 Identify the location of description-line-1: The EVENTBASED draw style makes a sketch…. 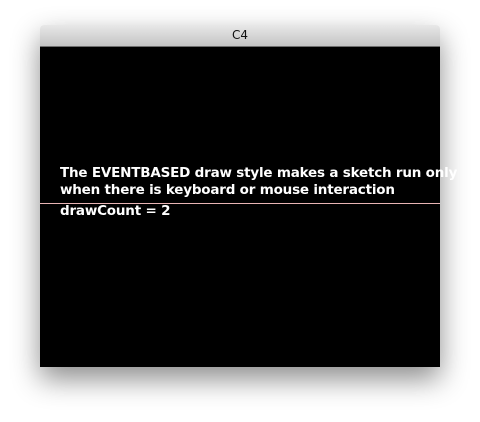
(259, 173).